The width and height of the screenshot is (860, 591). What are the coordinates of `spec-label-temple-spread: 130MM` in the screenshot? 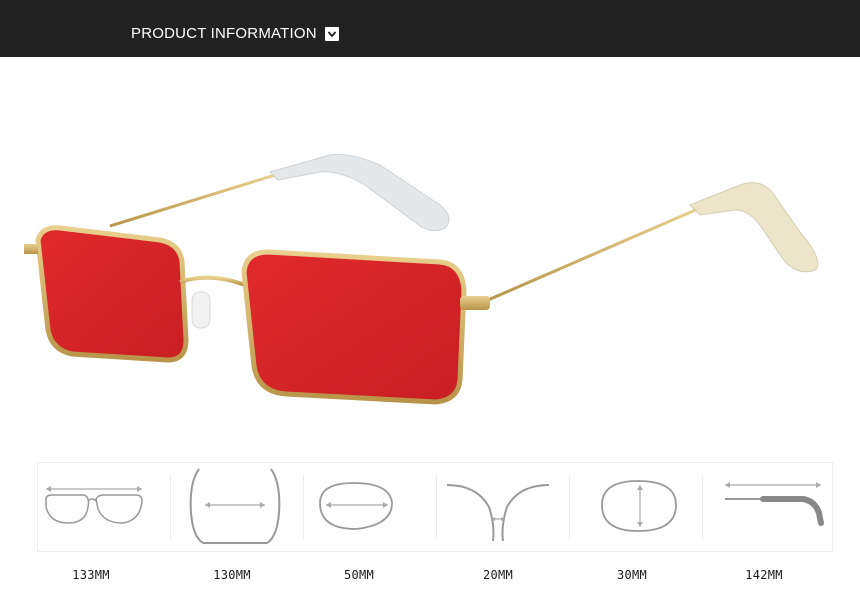 It's located at (232, 575).